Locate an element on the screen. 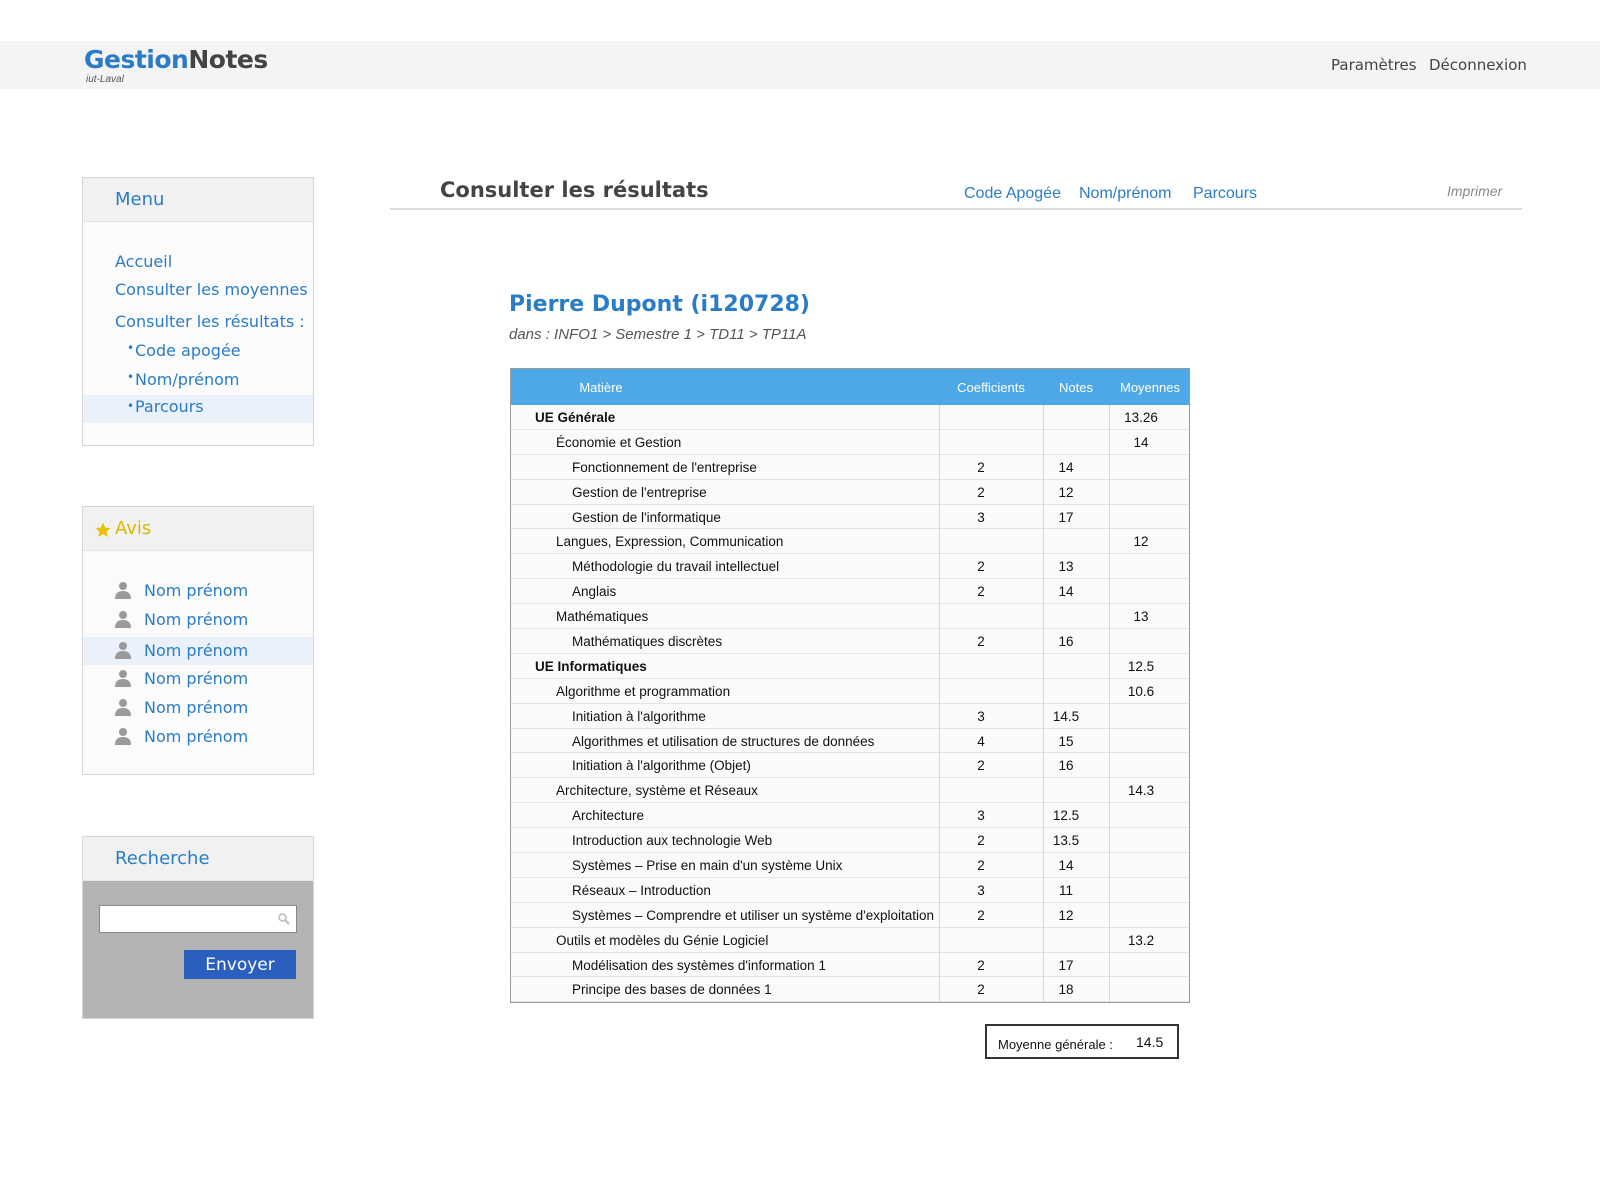 Image resolution: width=1600 pixels, height=1200 pixels. column-header-notes: Notes is located at coordinates (1076, 387).